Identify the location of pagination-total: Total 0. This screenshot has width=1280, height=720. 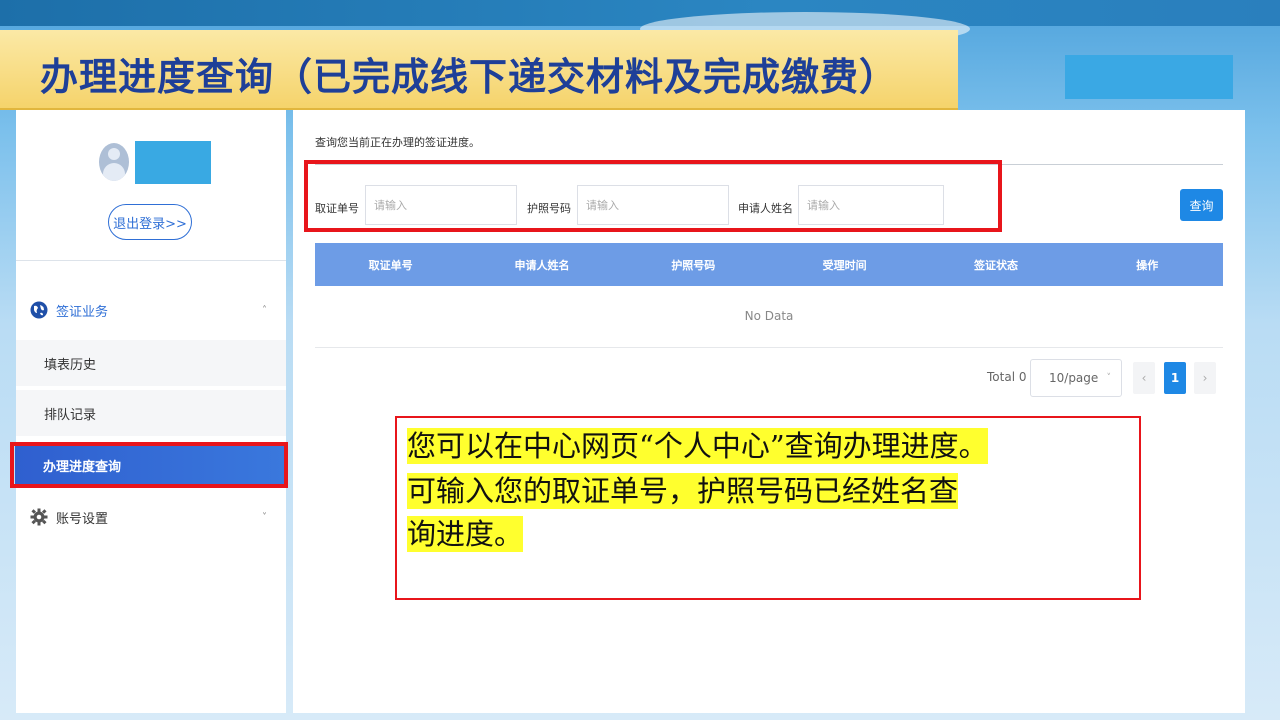
(1007, 377).